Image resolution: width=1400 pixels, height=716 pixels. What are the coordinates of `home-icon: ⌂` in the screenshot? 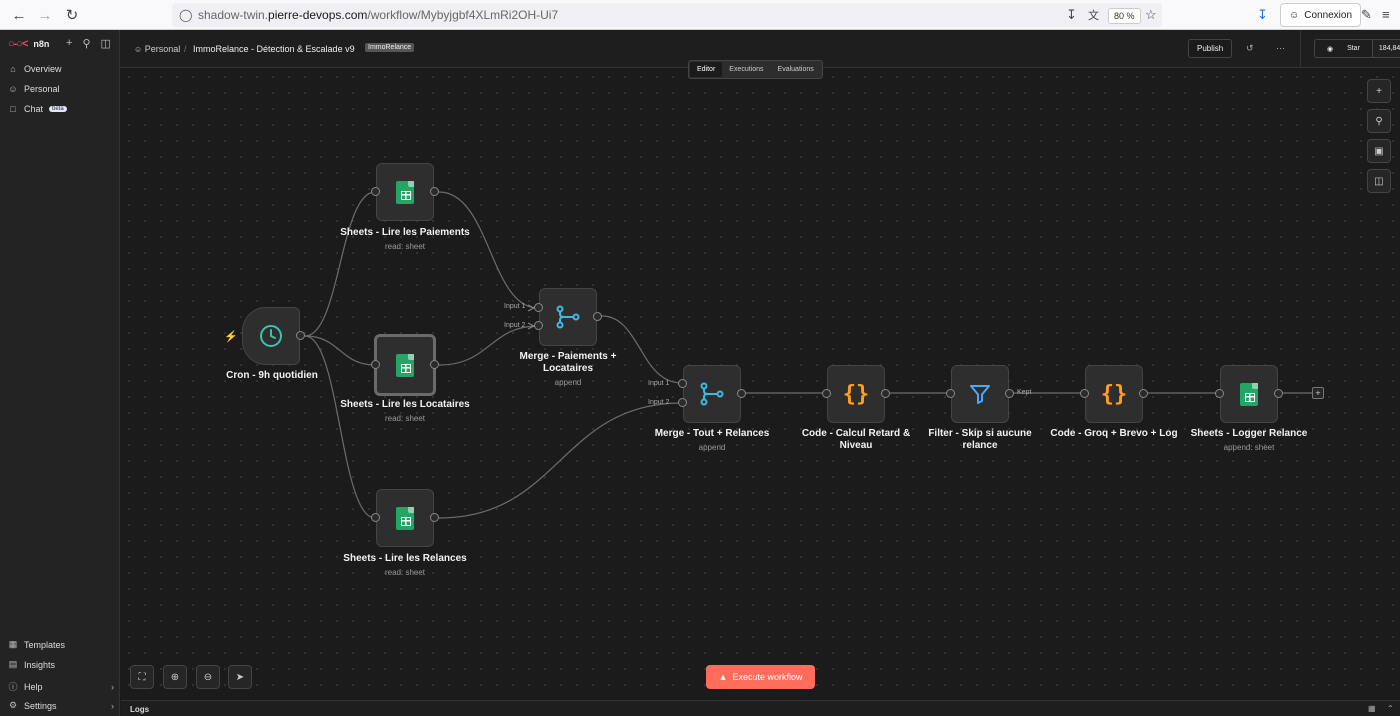 It's located at (13, 69).